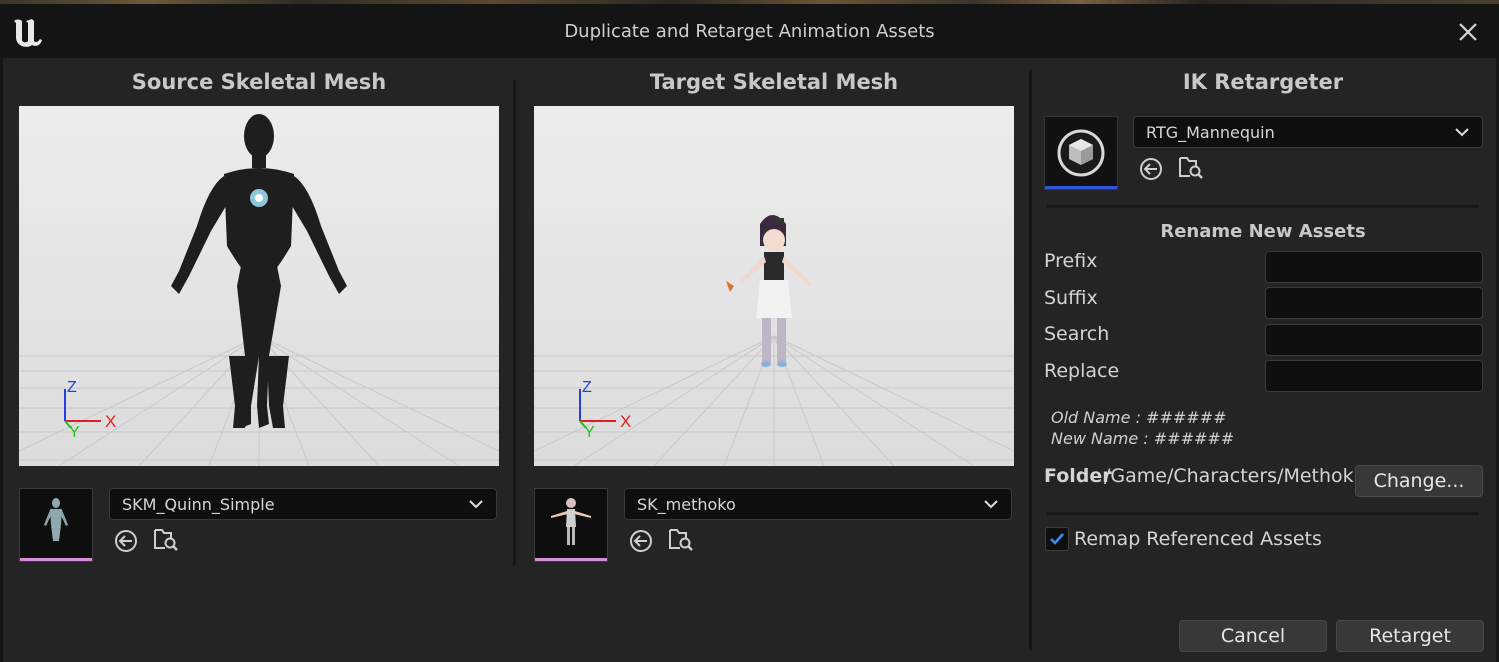  Describe the element at coordinates (774, 82) in the screenshot. I see `target-title: Target Skeletal Mesh` at that location.